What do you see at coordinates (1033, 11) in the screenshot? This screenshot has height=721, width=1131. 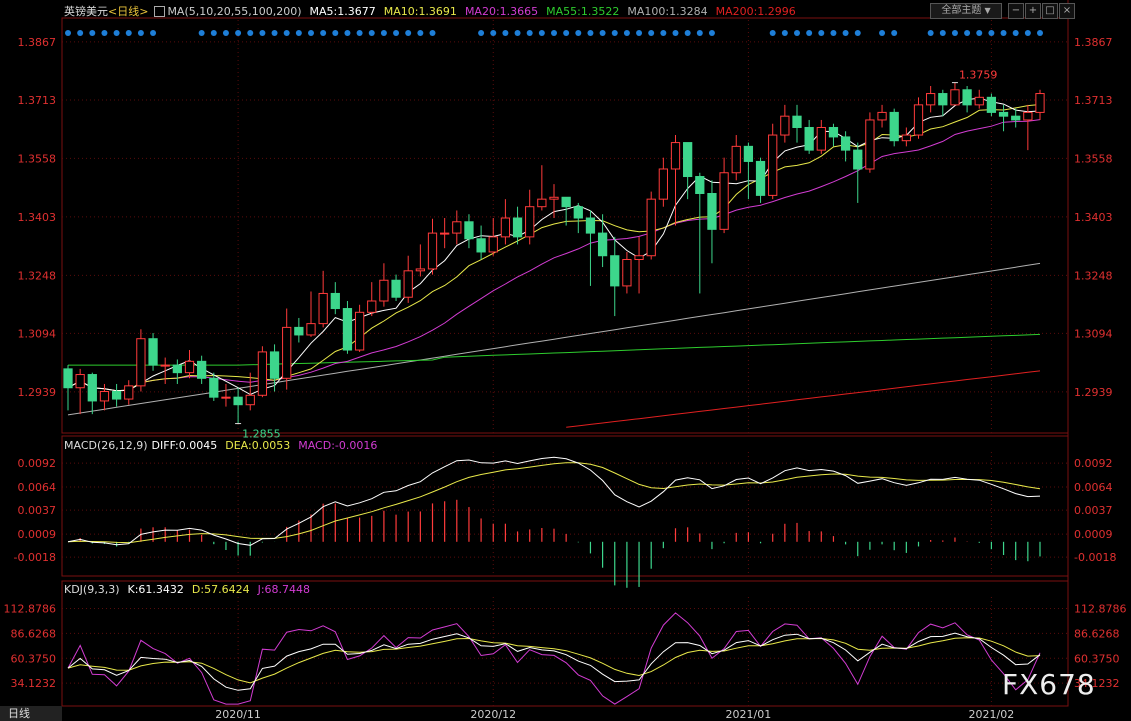 I see `plus-icon: +` at bounding box center [1033, 11].